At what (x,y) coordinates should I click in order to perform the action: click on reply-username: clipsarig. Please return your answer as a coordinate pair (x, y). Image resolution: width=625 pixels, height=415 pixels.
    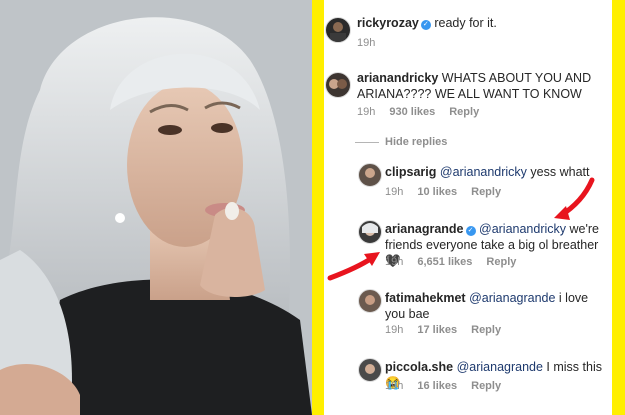
    Looking at the image, I should click on (410, 172).